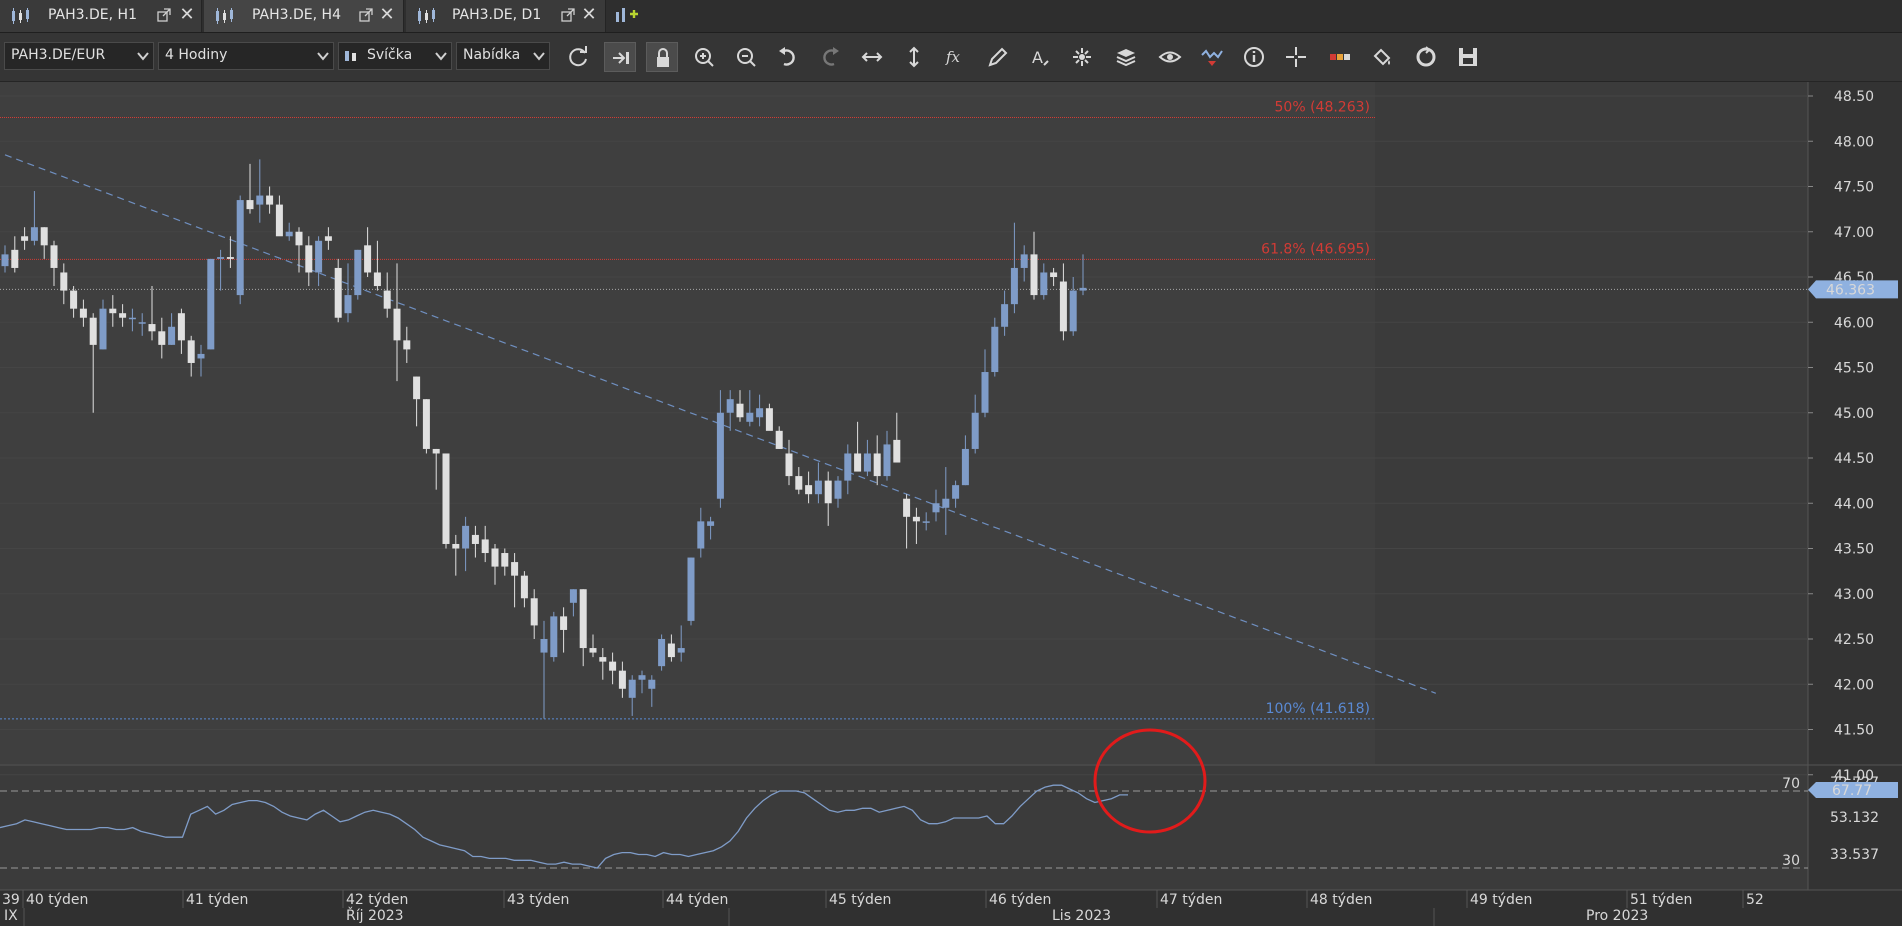 The image size is (1902, 926). I want to click on crosshair-button, so click(1296, 57).